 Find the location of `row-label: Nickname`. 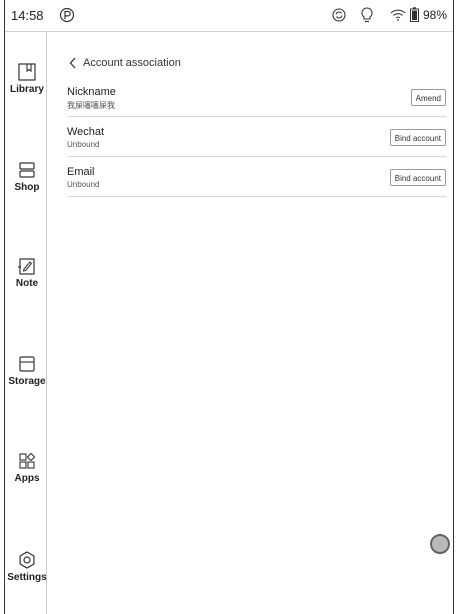

row-label: Nickname is located at coordinates (91, 92).